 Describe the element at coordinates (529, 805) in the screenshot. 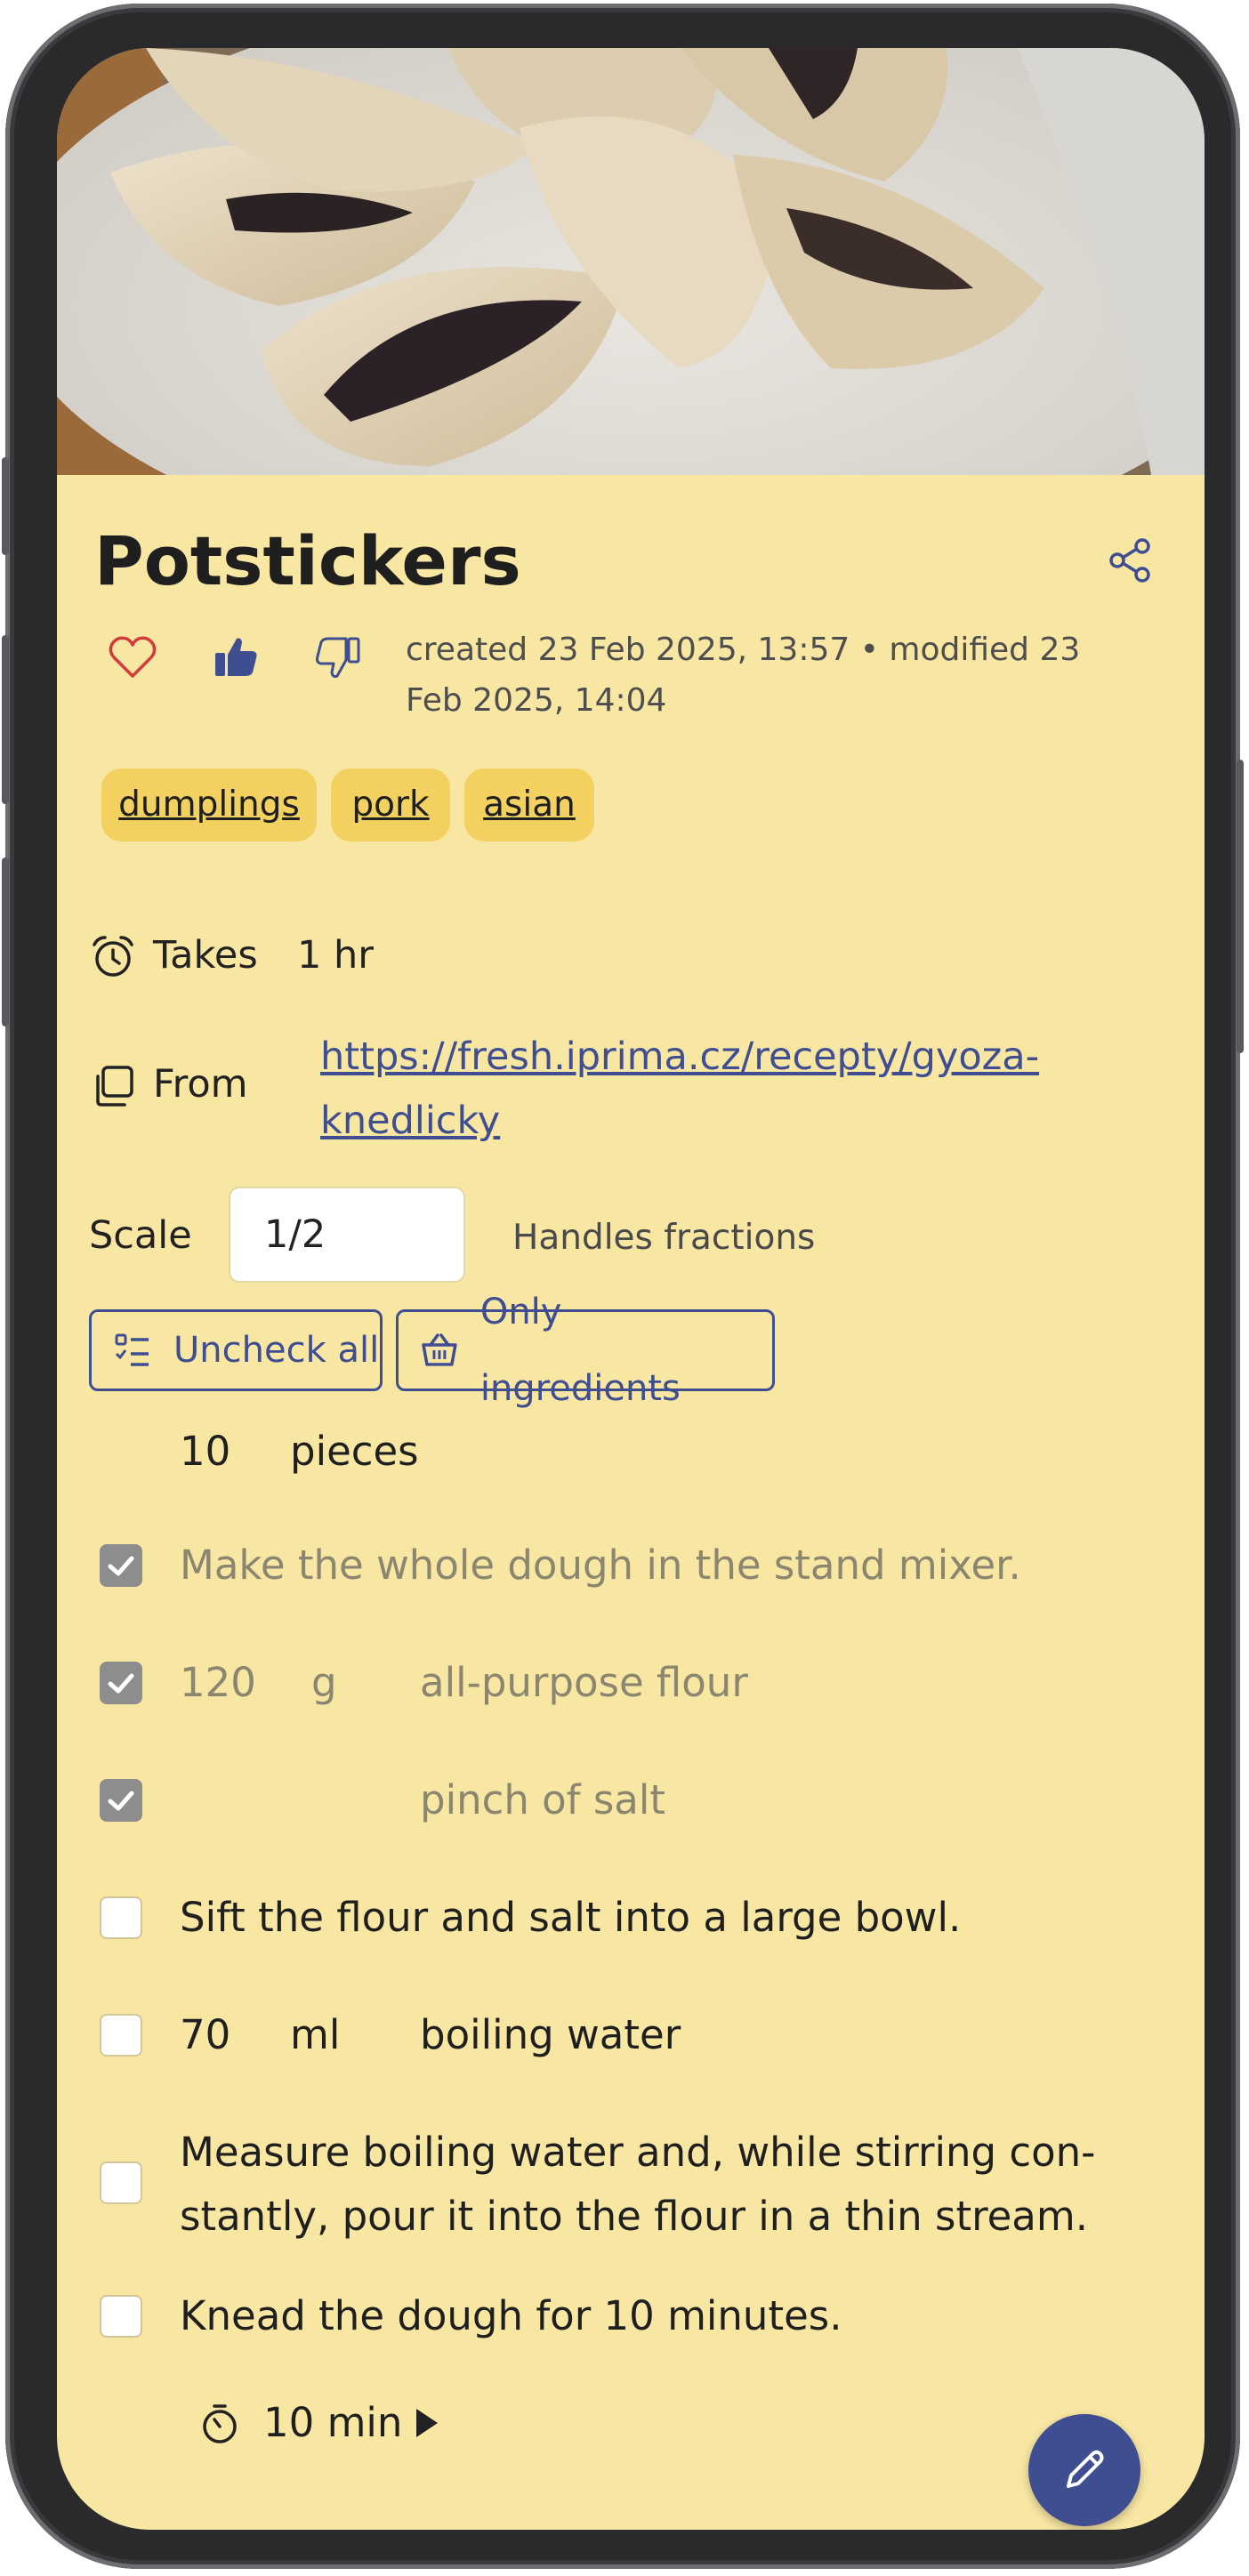

I see `tag-asian: asian` at that location.